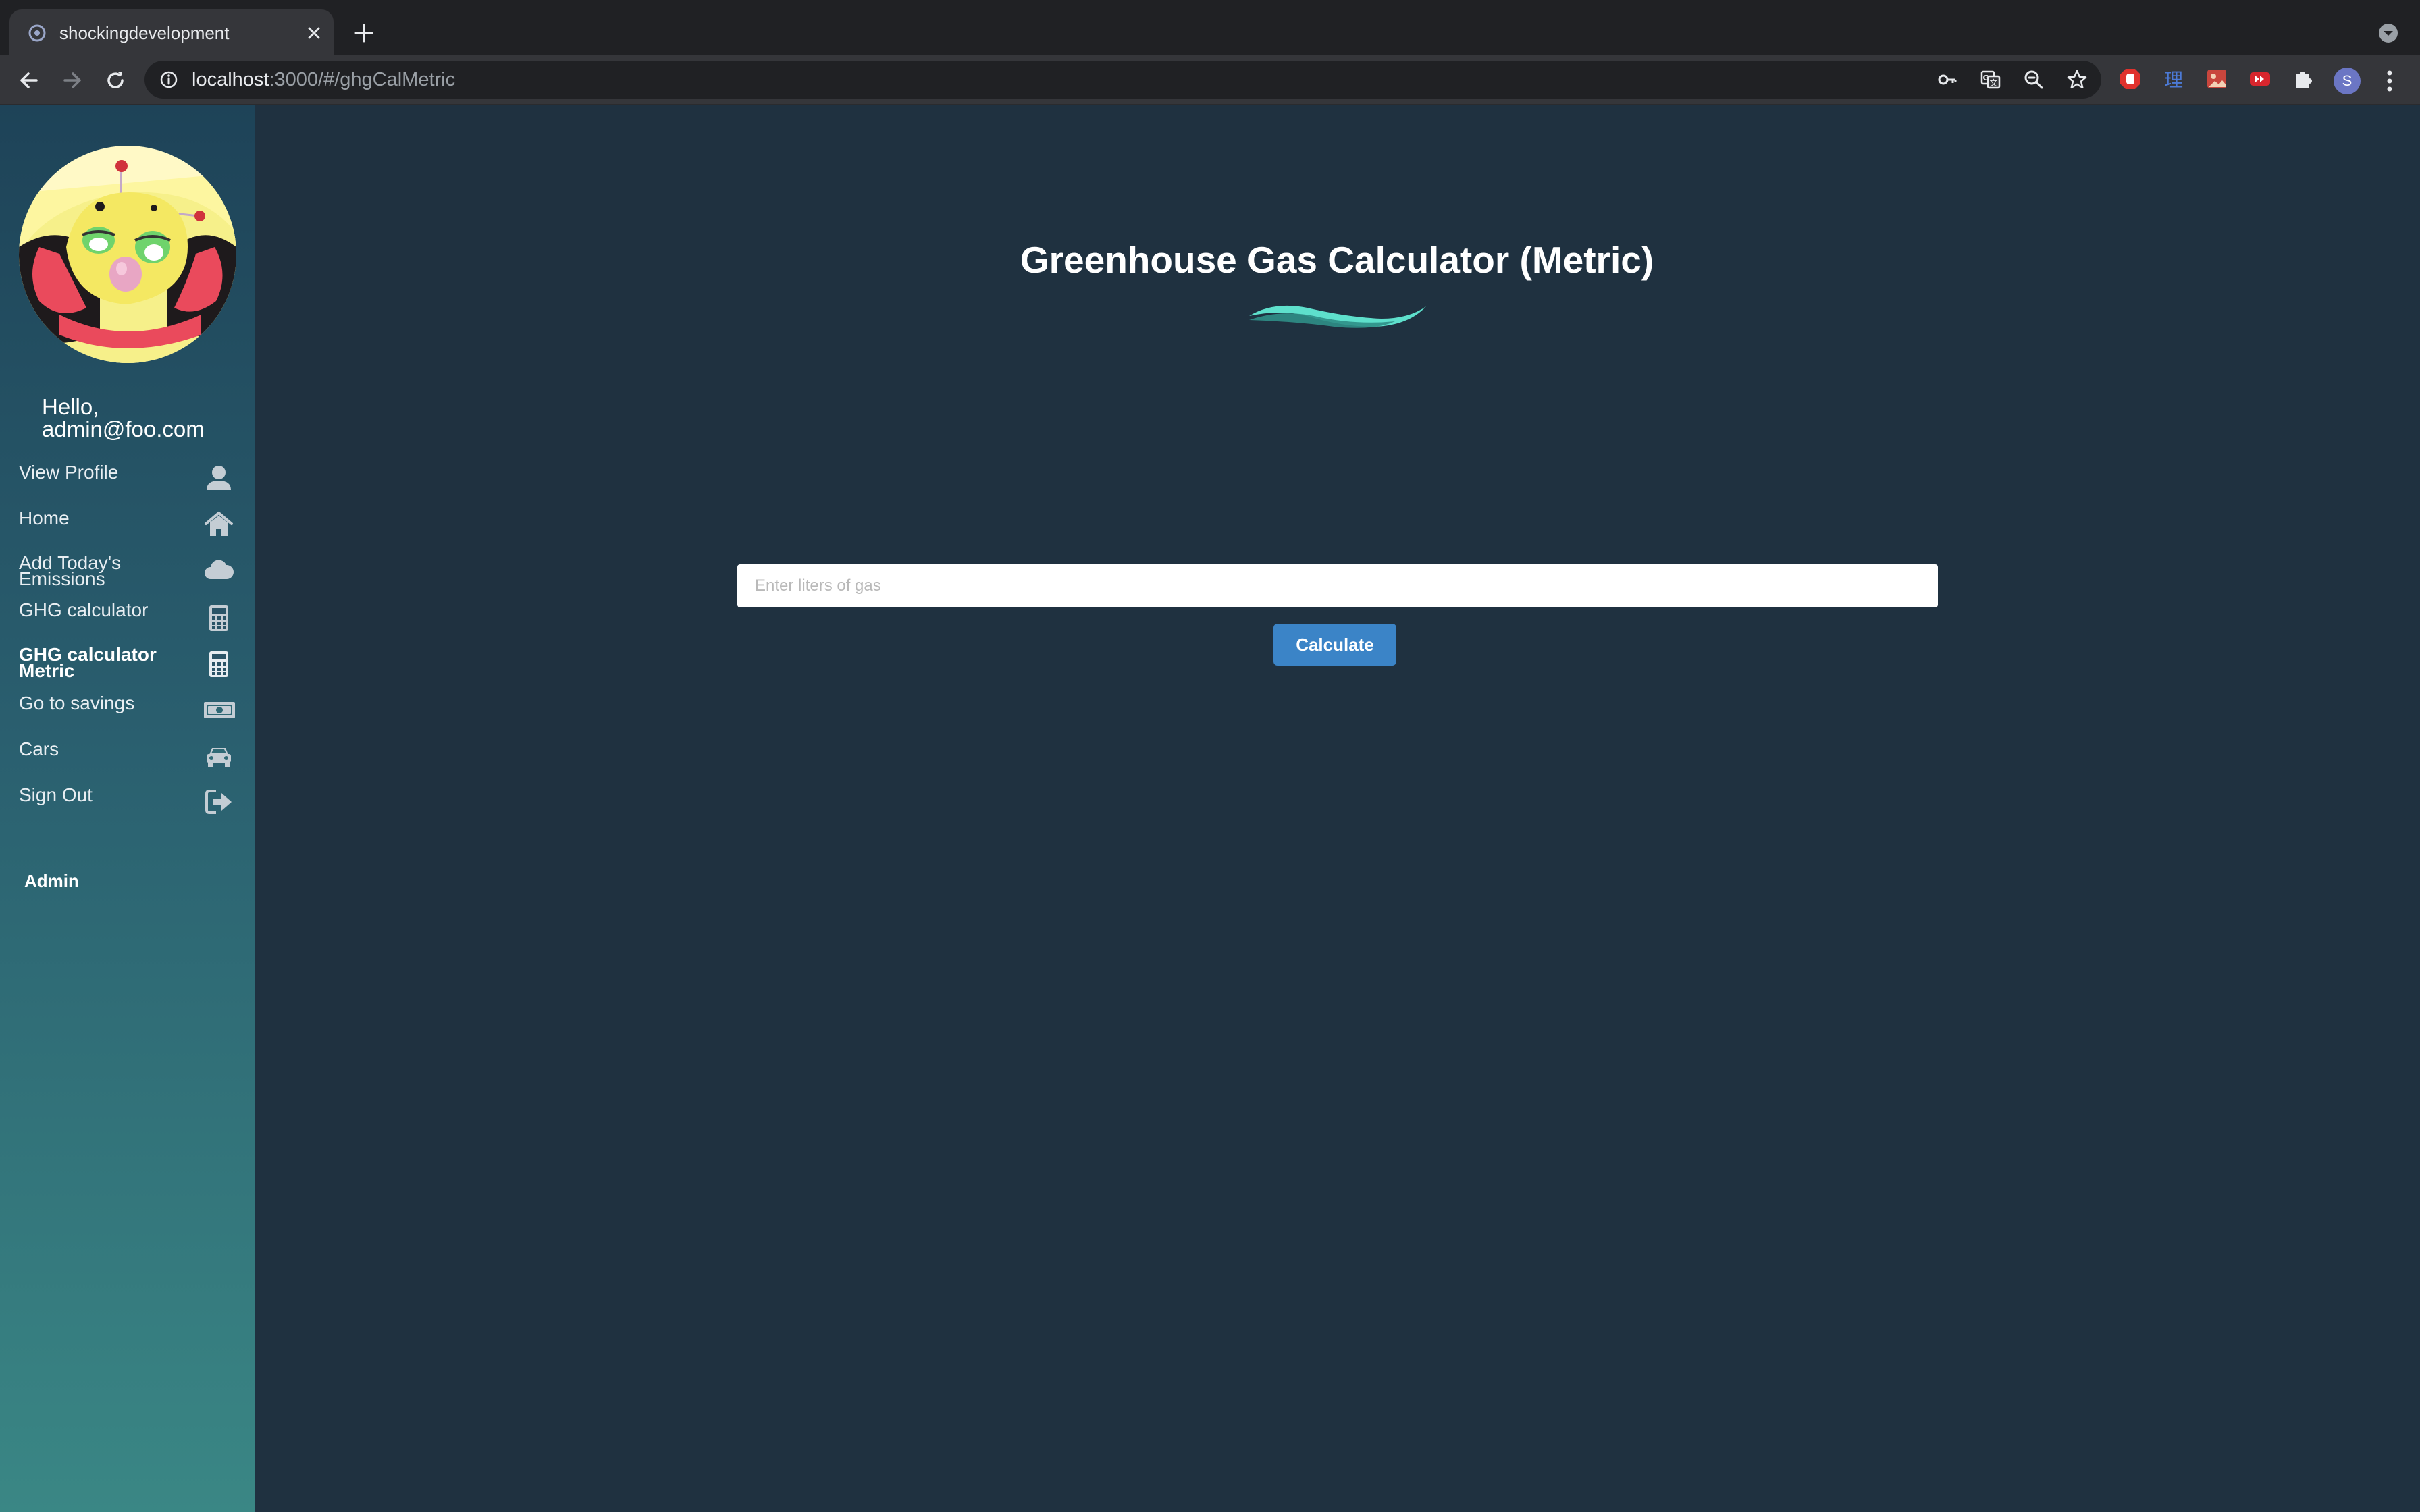 This screenshot has height=1512, width=2420. I want to click on sidebar-item-label: Sign Out, so click(56, 794).